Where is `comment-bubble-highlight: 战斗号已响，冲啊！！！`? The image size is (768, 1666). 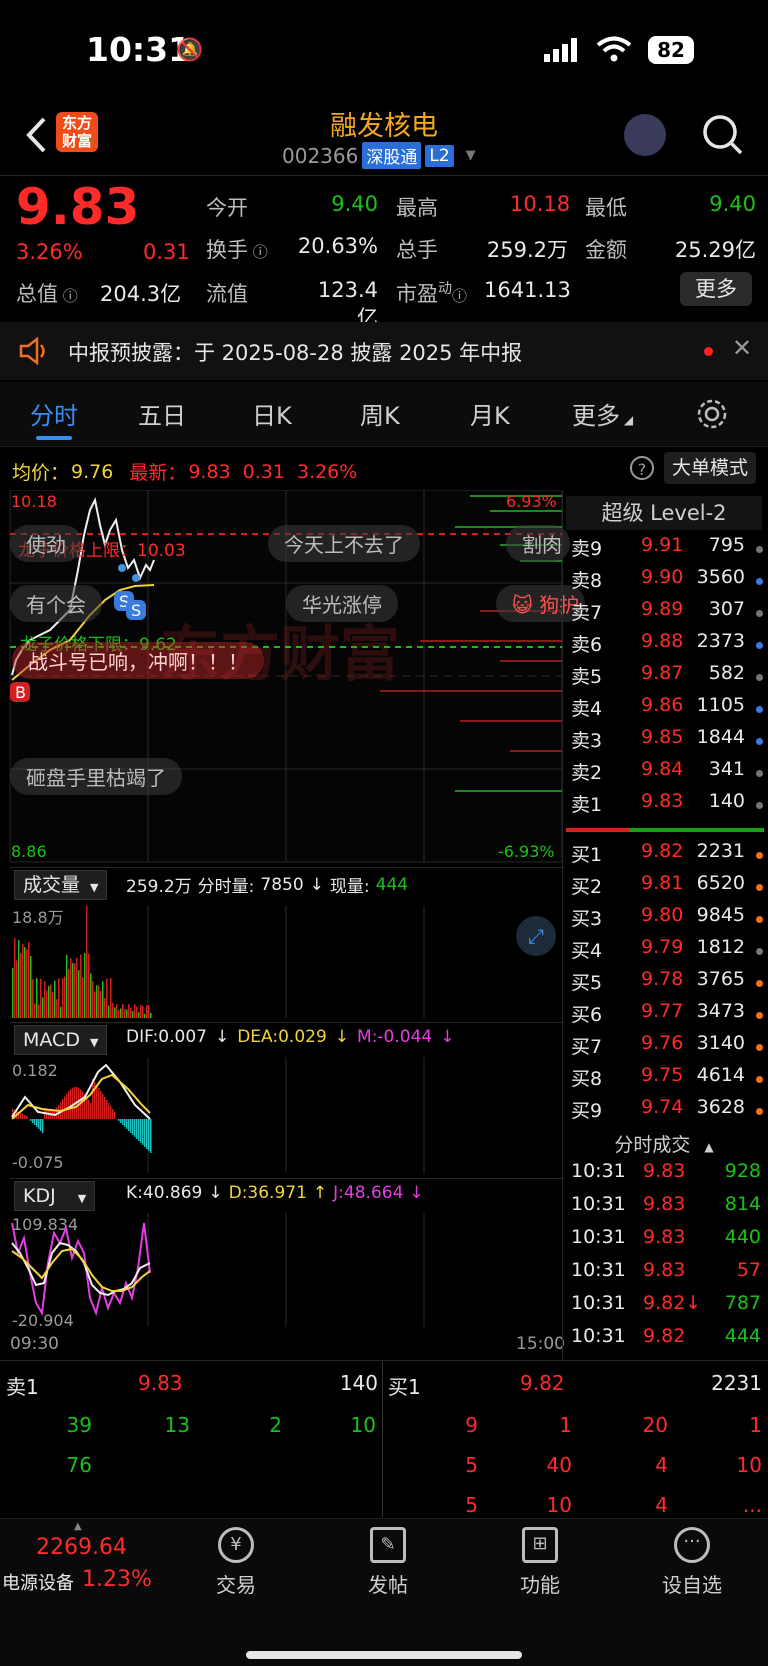
comment-bubble-highlight: 战斗号已响，冲啊！！！ is located at coordinates (138, 660).